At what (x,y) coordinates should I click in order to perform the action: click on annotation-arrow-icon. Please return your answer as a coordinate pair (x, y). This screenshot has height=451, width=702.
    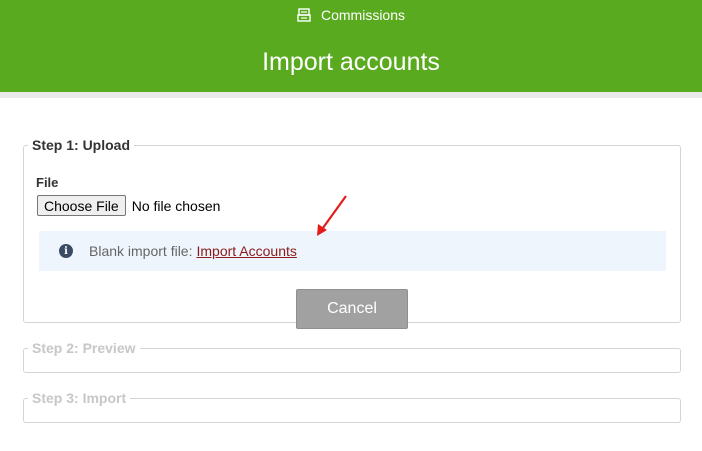
    Looking at the image, I should click on (332, 215).